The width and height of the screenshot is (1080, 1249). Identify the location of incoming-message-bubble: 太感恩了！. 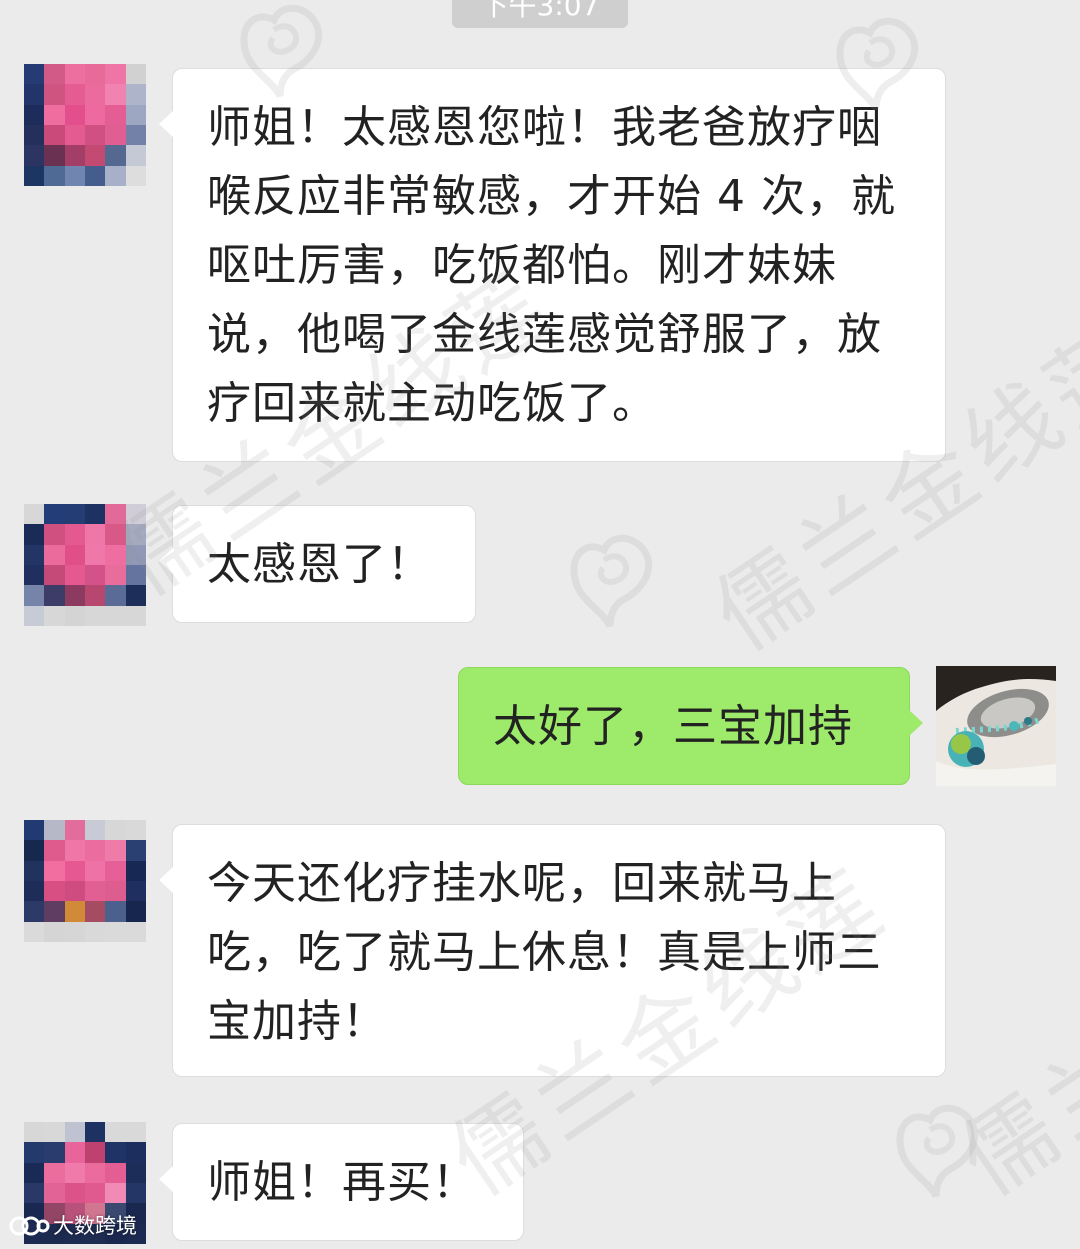
(317, 564).